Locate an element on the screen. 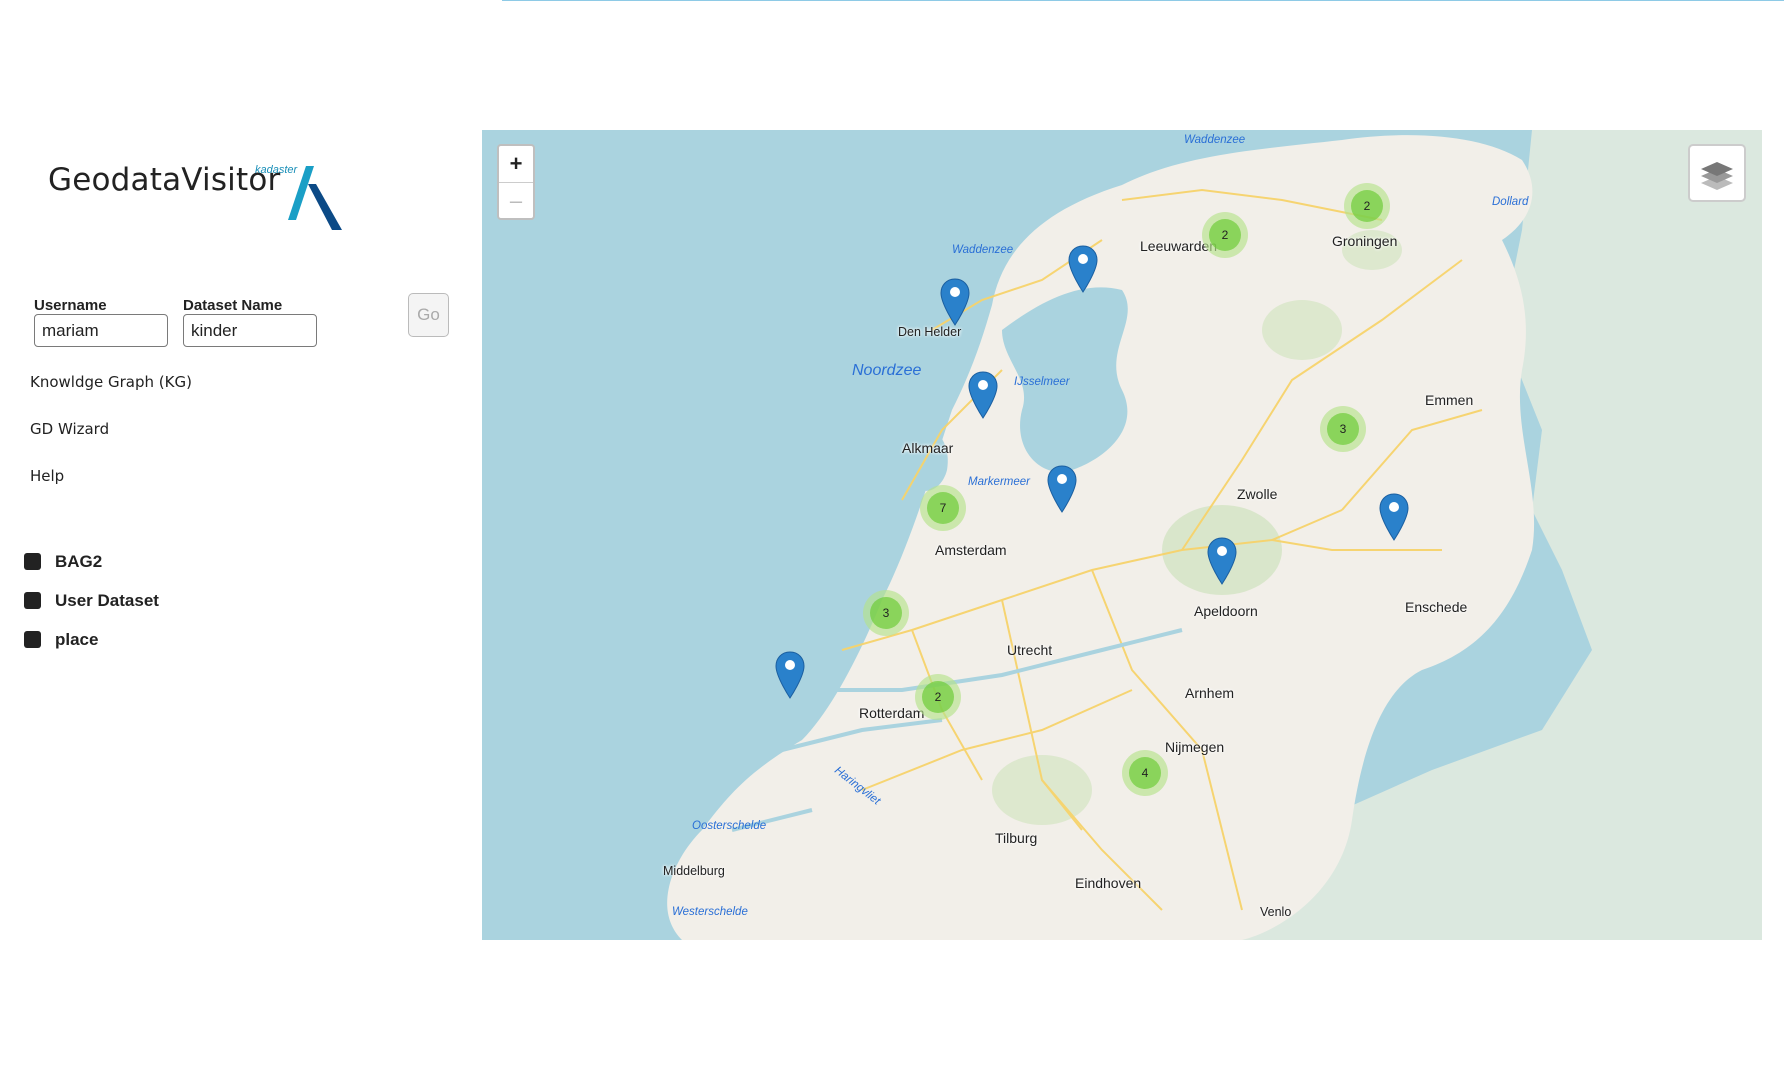 Image resolution: width=1784 pixels, height=1068 pixels. nav-help: Help is located at coordinates (47, 476).